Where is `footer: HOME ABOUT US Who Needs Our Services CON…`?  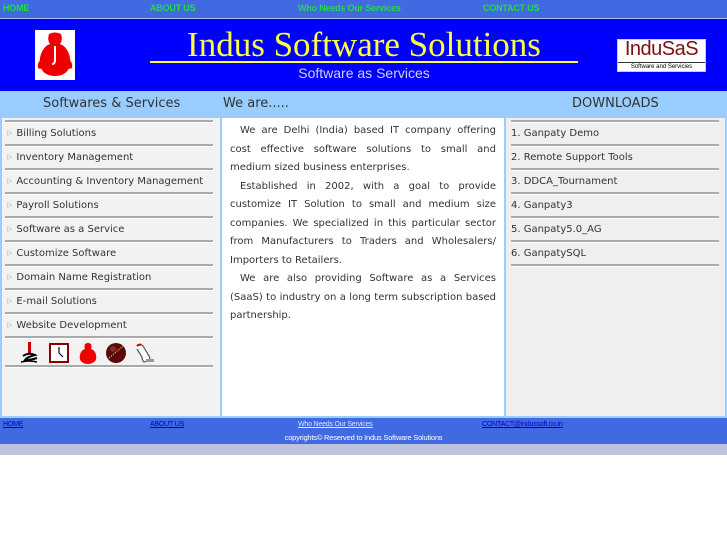 footer: HOME ABOUT US Who Needs Our Services CON… is located at coordinates (363, 431).